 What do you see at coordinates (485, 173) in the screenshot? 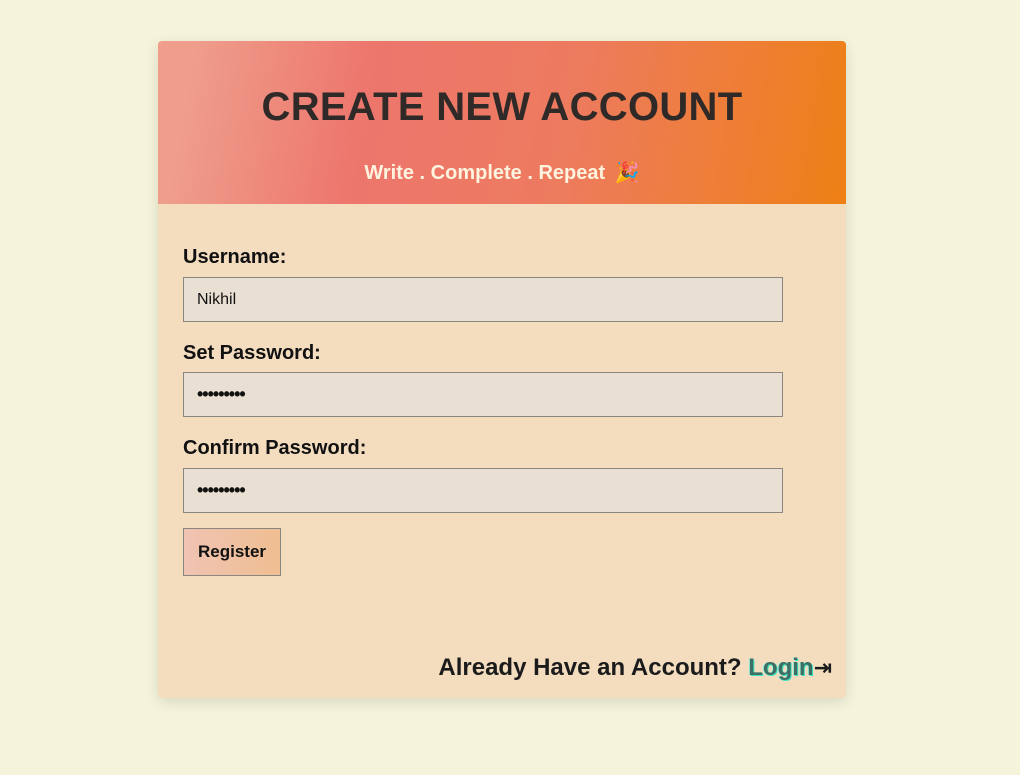
I see `tagline-text: Write . Complete . Repeat` at bounding box center [485, 173].